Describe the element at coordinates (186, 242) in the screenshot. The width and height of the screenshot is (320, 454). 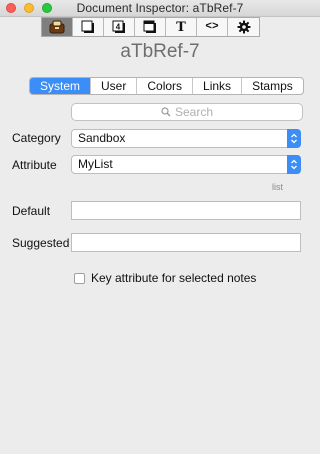
I see `suggested-field` at that location.